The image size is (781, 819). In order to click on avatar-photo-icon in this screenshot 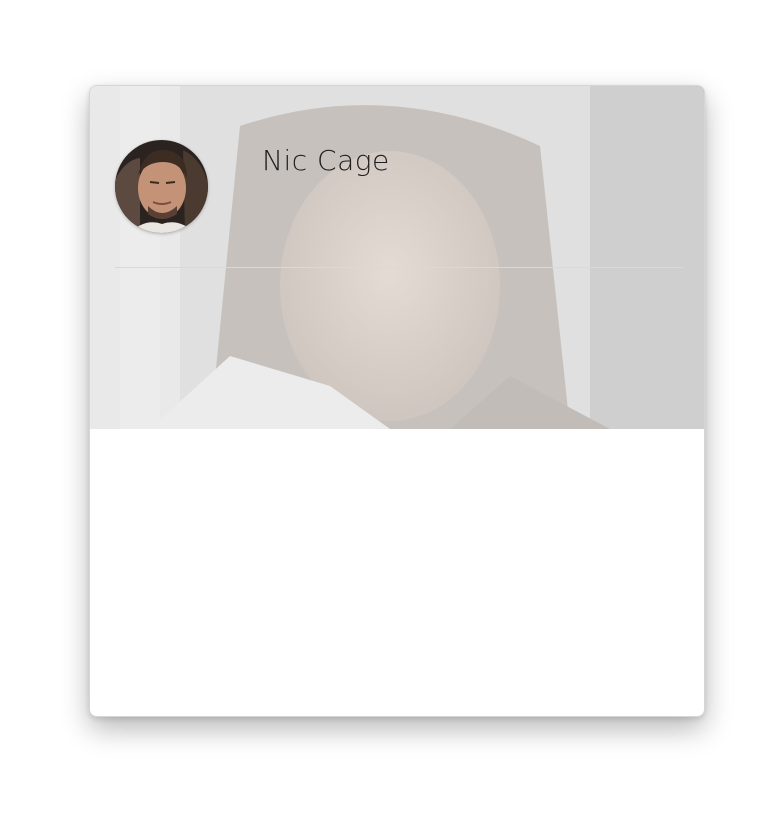, I will do `click(161, 186)`.